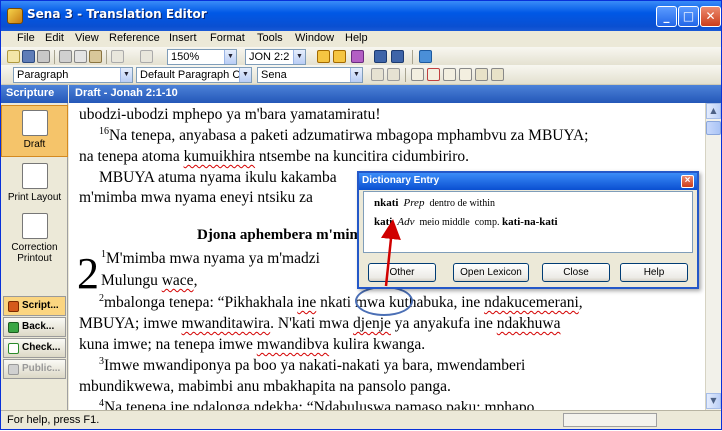 Image resolution: width=722 pixels, height=431 pixels. Describe the element at coordinates (26, 38) in the screenshot. I see `menu-file: File` at that location.